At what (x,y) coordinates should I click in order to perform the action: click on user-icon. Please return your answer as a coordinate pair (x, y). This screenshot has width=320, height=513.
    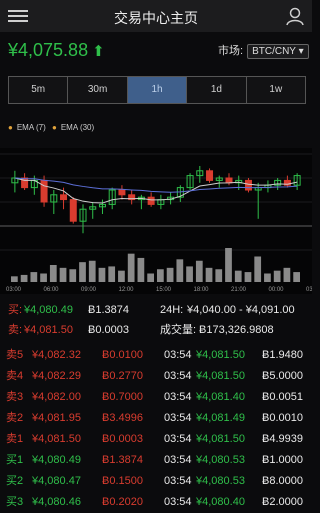
    Looking at the image, I should click on (295, 16).